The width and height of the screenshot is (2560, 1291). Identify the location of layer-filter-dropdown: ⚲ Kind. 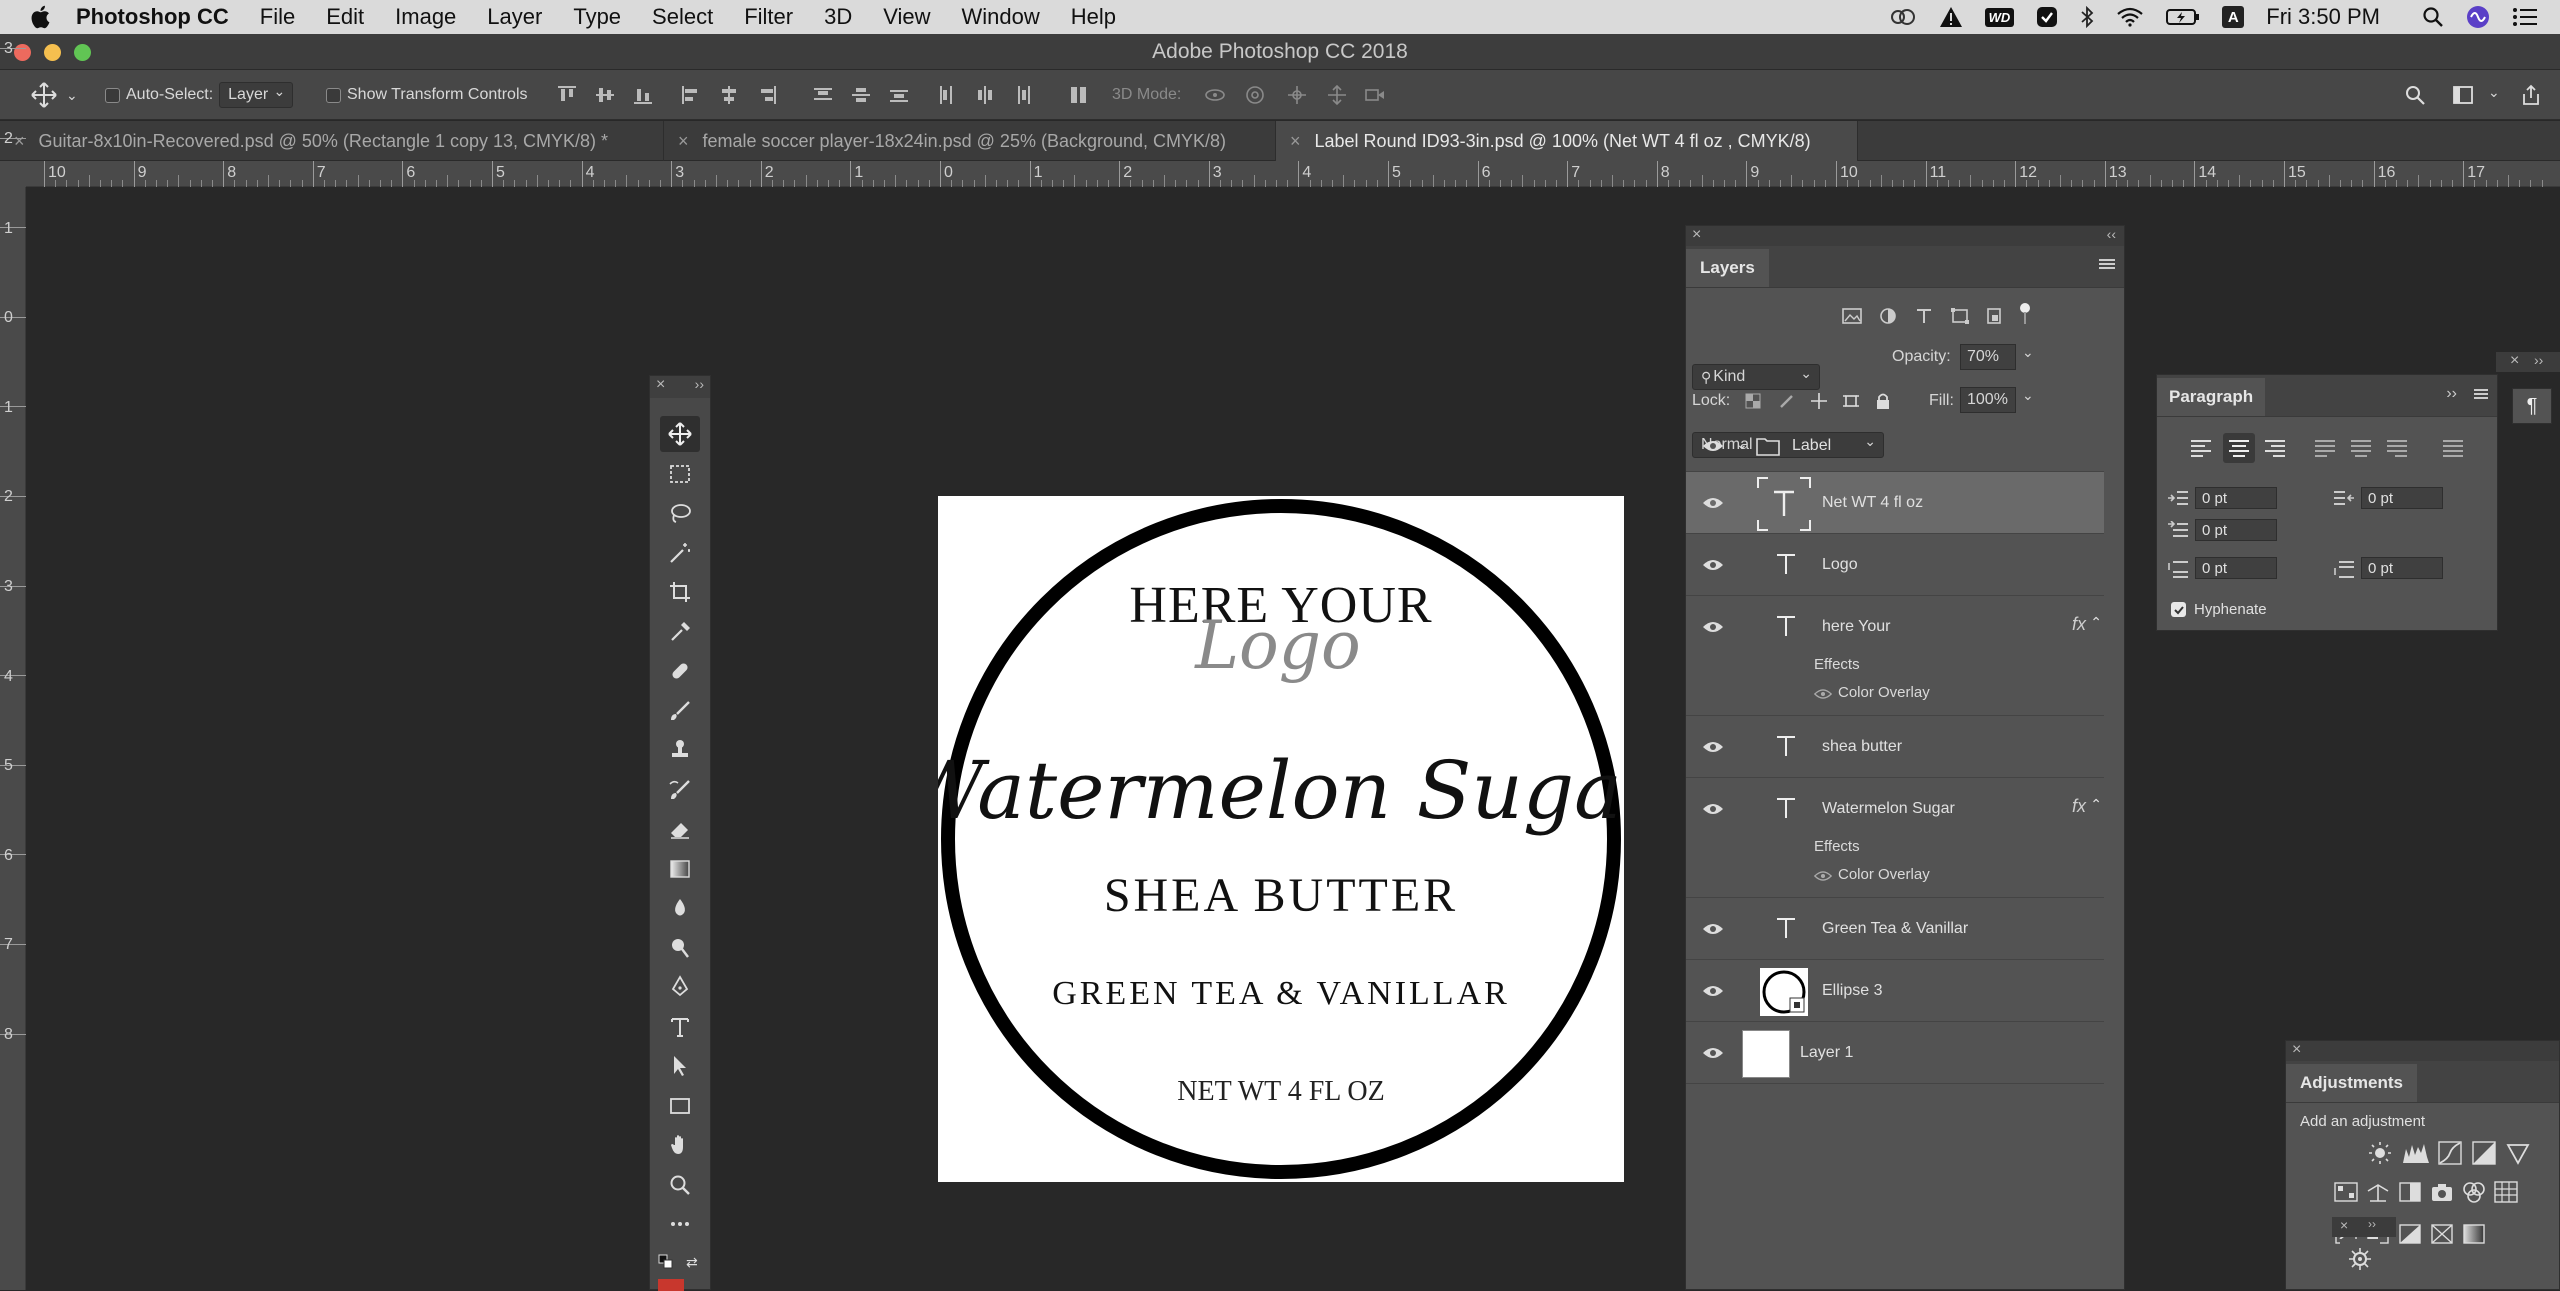
(1756, 377).